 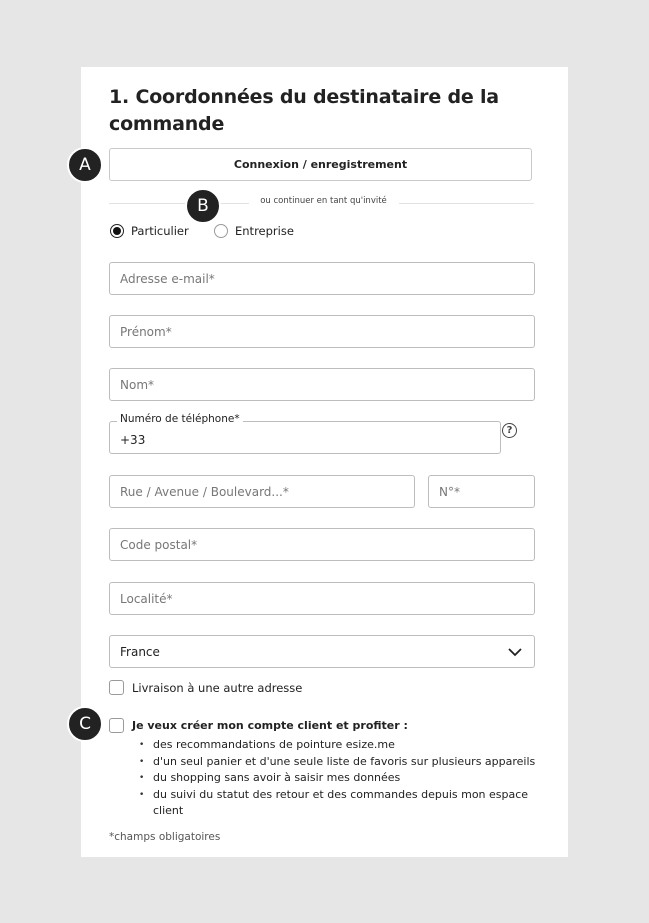 What do you see at coordinates (146, 598) in the screenshot?
I see `city-placeholder: Localité*` at bounding box center [146, 598].